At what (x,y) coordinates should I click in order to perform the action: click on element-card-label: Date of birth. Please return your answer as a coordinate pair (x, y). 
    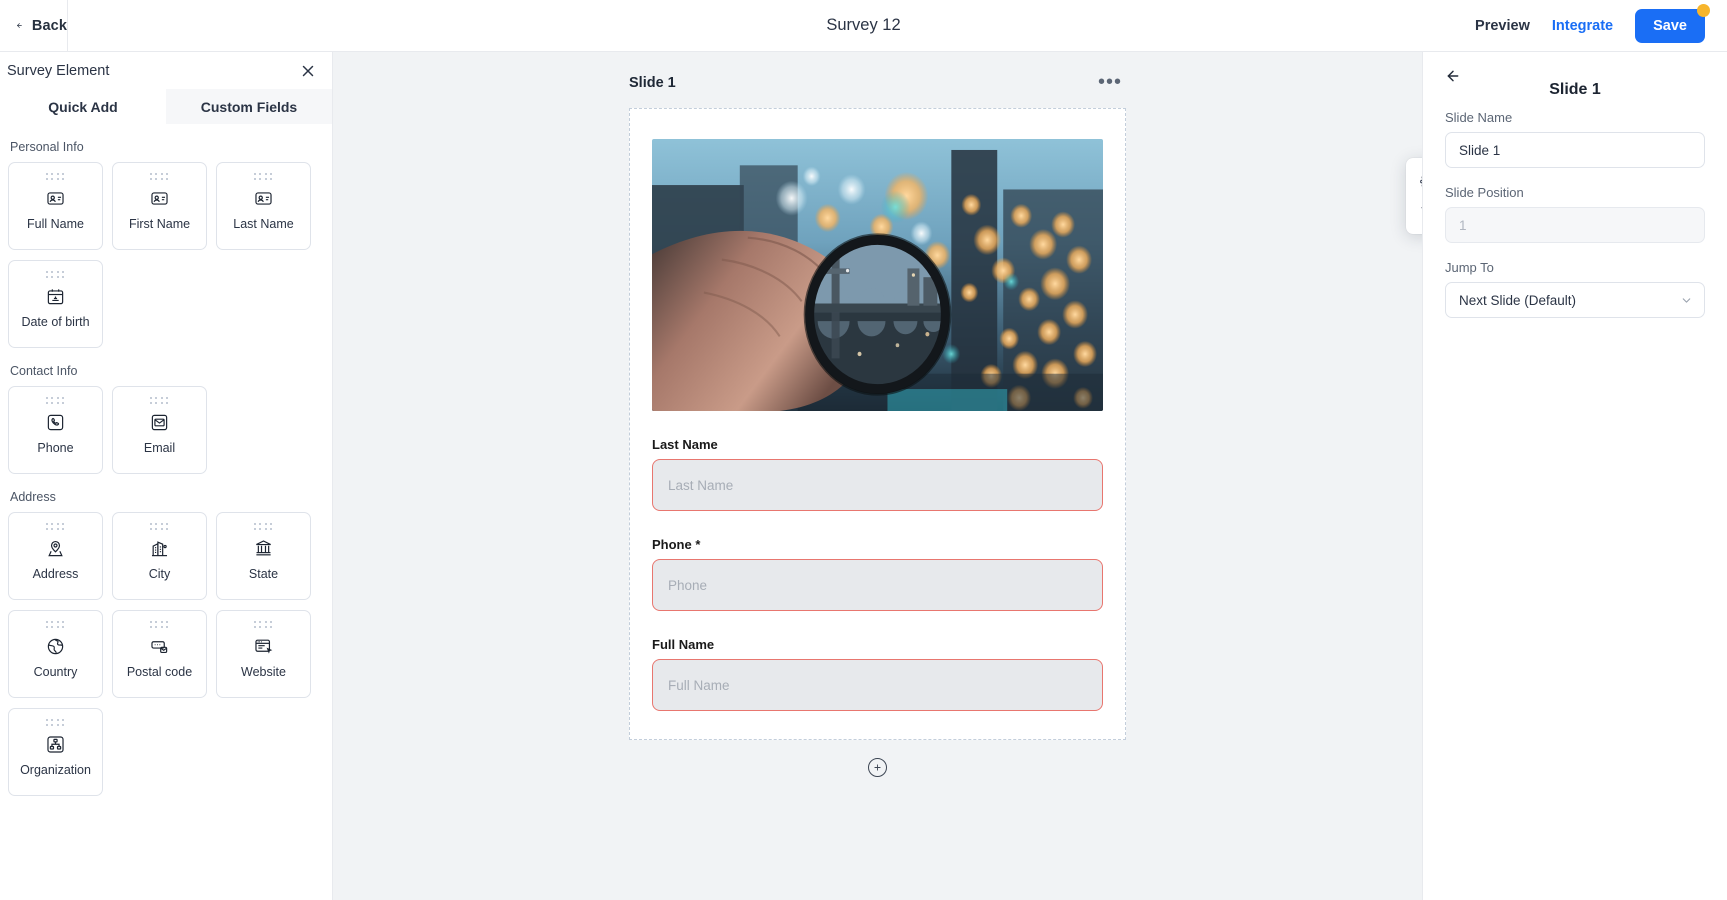
    Looking at the image, I should click on (55, 321).